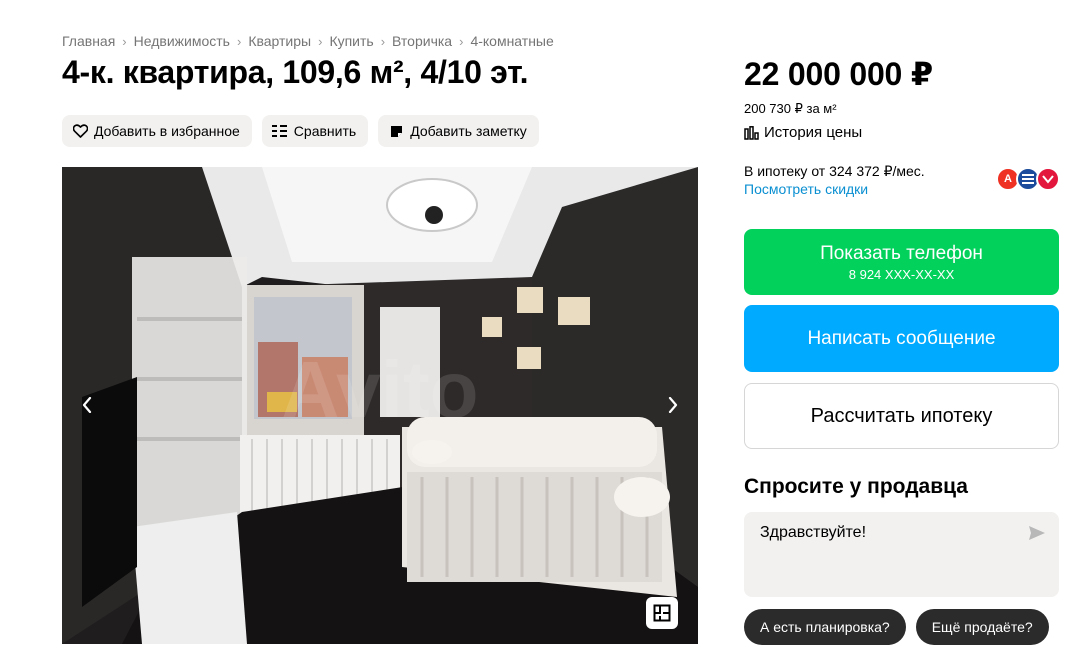 This screenshot has width=1091, height=654. I want to click on view-discounts-link: Посмотреть скидки, so click(806, 189).